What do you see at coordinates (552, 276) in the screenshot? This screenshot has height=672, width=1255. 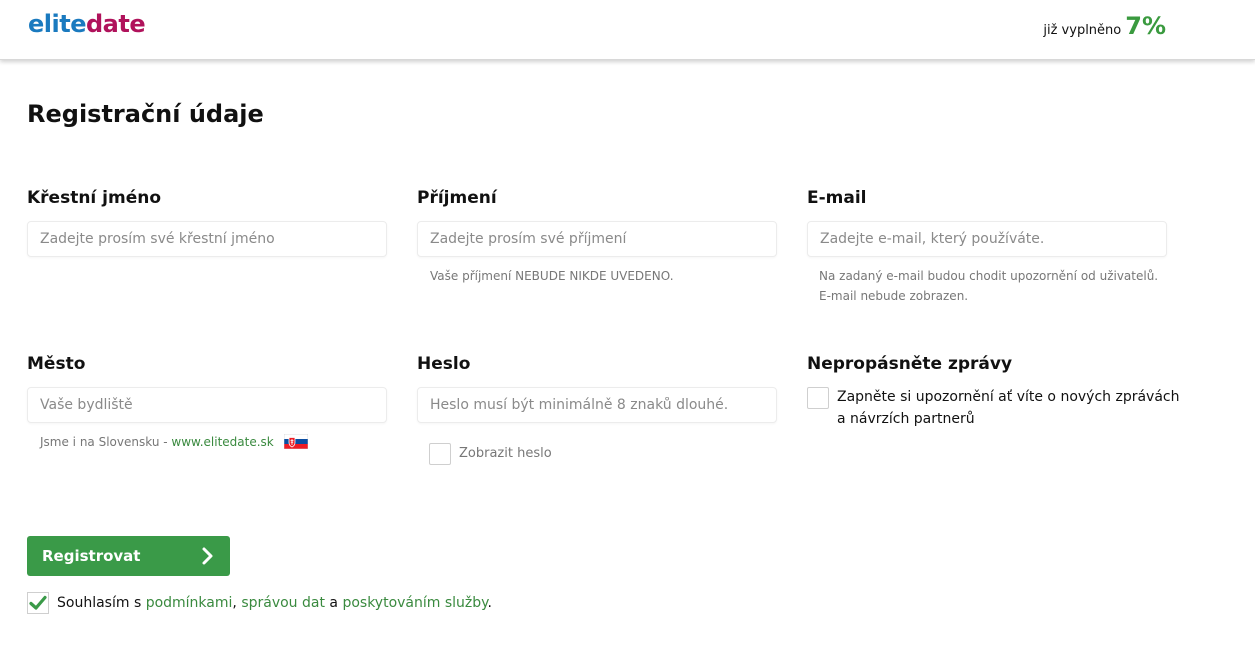 I see `last-name-hint: Vaše příjmení NEBUDE NIKDE UVEDENO.` at bounding box center [552, 276].